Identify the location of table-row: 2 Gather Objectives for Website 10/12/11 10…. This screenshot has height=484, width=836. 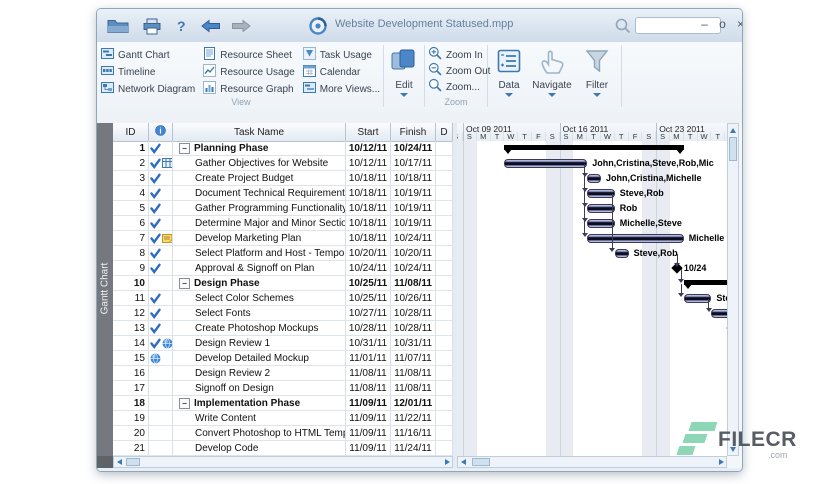
(283, 163).